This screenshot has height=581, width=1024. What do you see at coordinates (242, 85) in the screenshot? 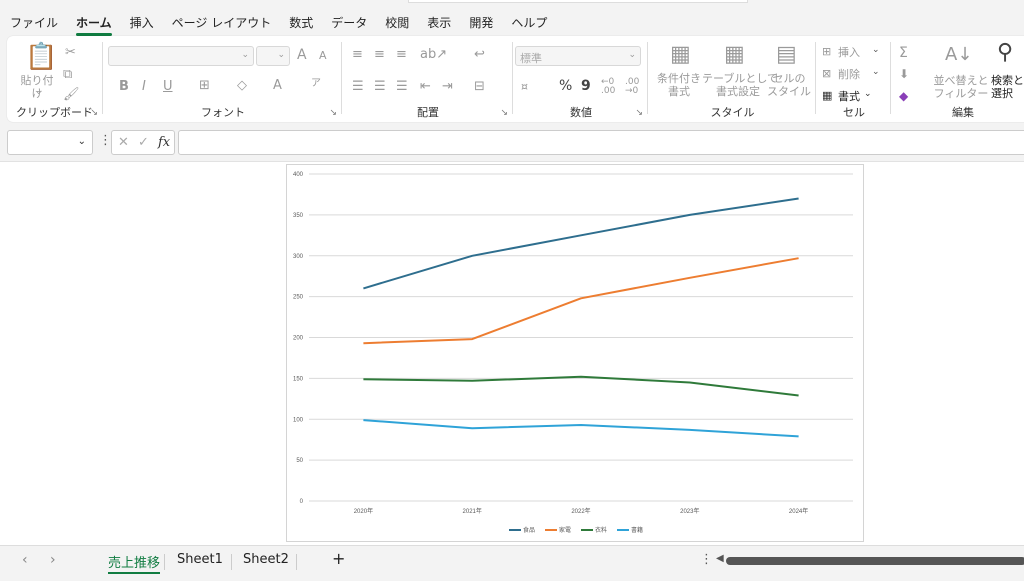
I see `fill-color-icon: ◇` at bounding box center [242, 85].